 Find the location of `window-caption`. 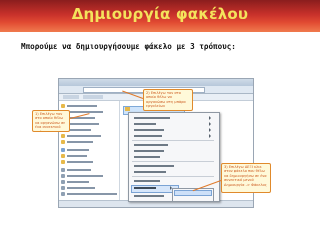

window-caption is located at coordinates (156, 82).